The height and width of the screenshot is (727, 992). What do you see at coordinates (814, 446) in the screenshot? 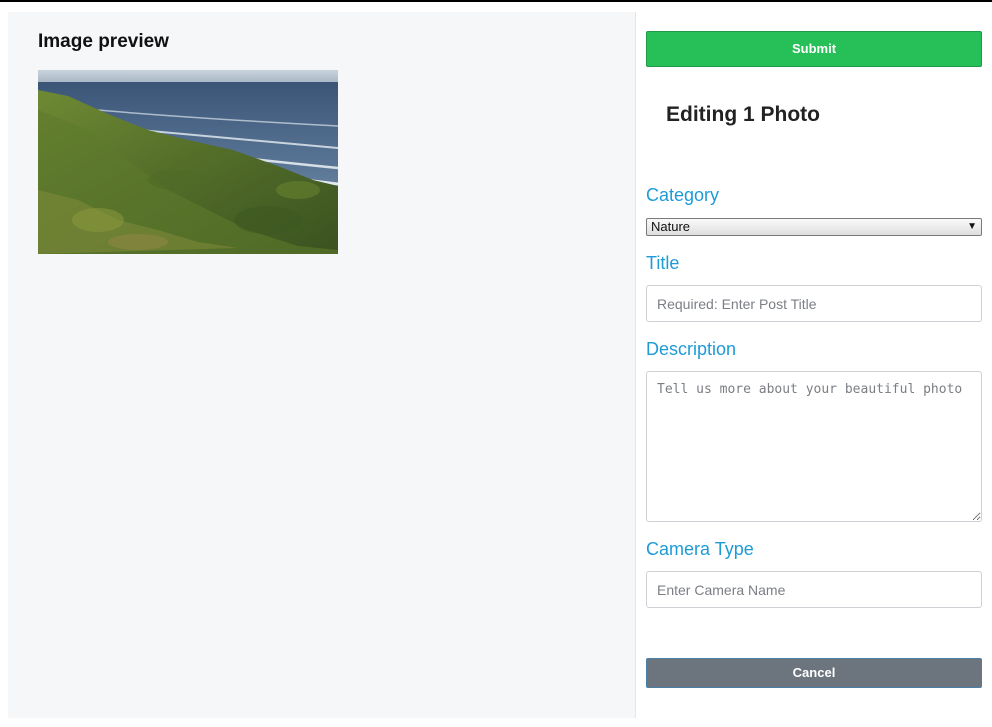
I see `description-textarea` at bounding box center [814, 446].